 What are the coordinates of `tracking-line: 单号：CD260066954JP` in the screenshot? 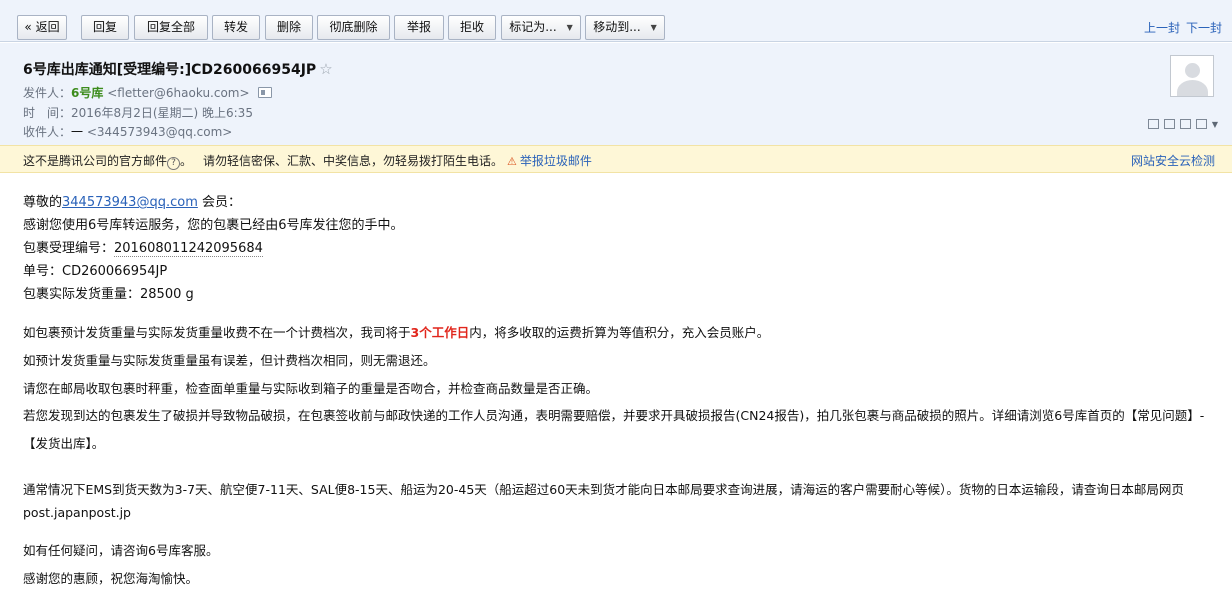 It's located at (95, 269).